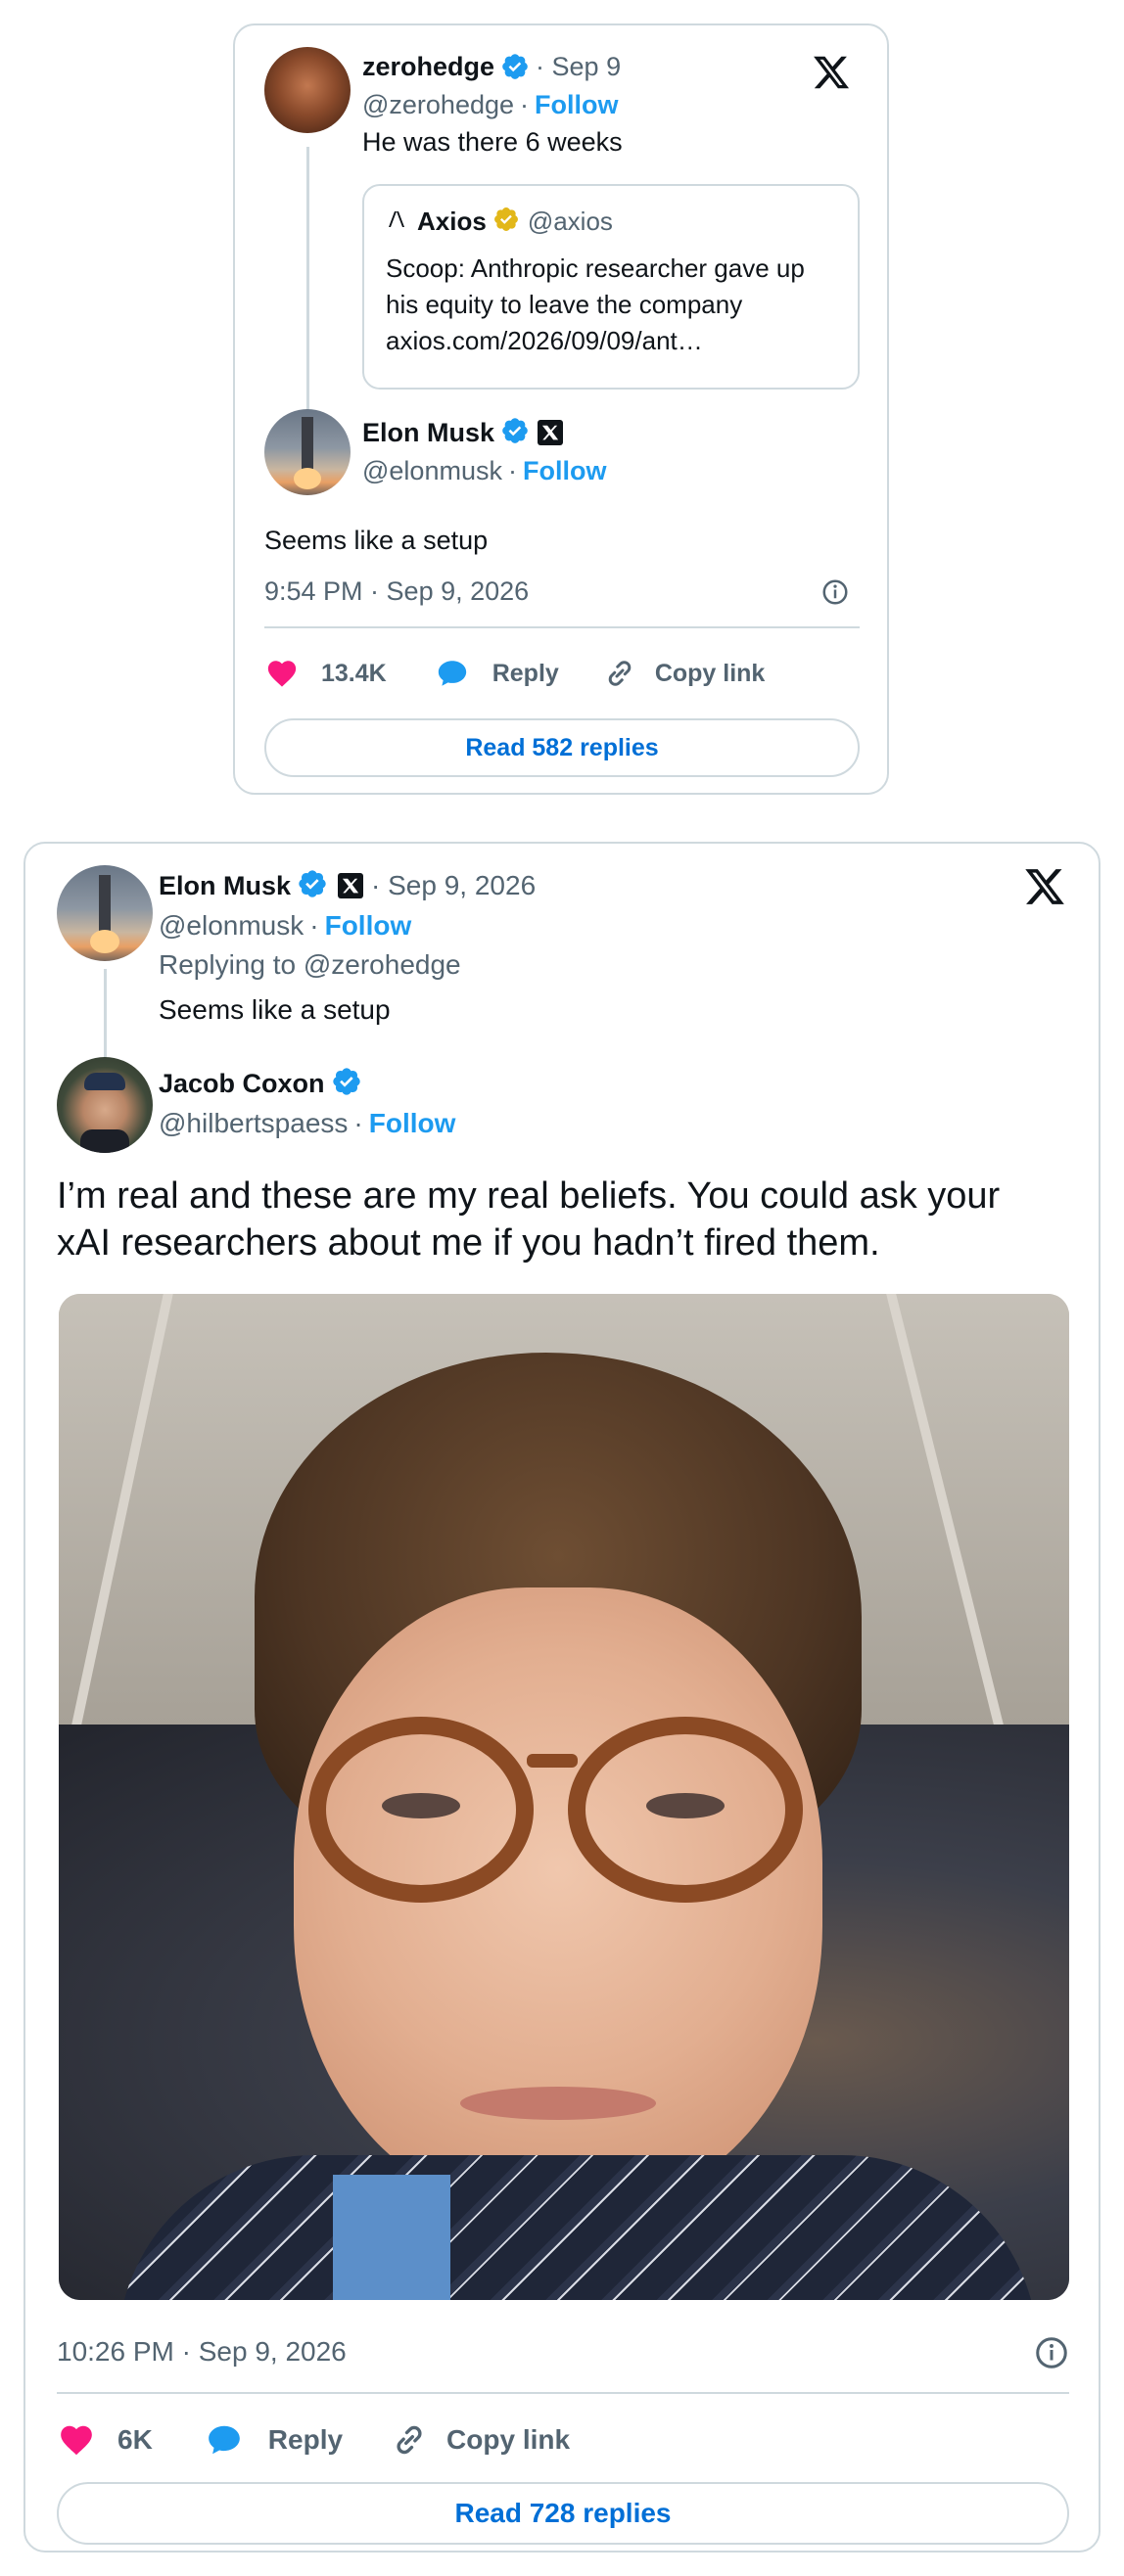 The image size is (1124, 2576). I want to click on tweet-text: He was there 6 weeks, so click(492, 141).